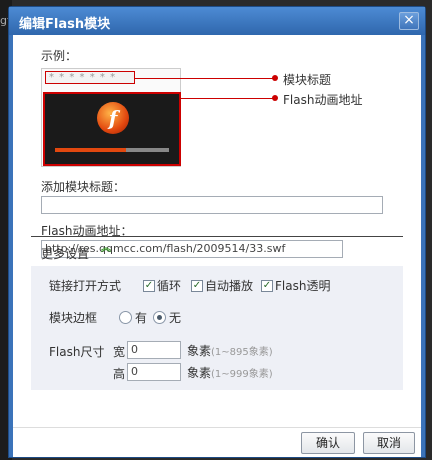 The width and height of the screenshot is (432, 460). I want to click on dialog-footer: 确认 取消, so click(217, 442).